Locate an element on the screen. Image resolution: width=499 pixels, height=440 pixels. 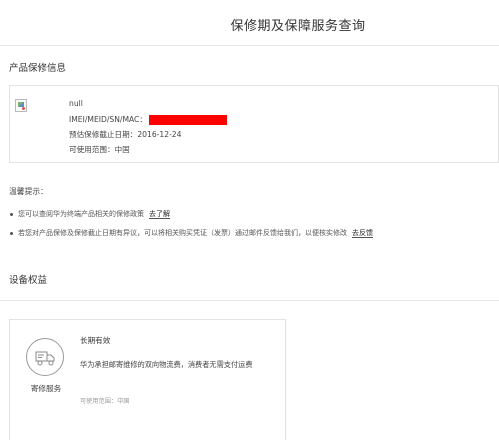
product-id-label: IMEI/MEID/SN/MAC： is located at coordinates (108, 119).